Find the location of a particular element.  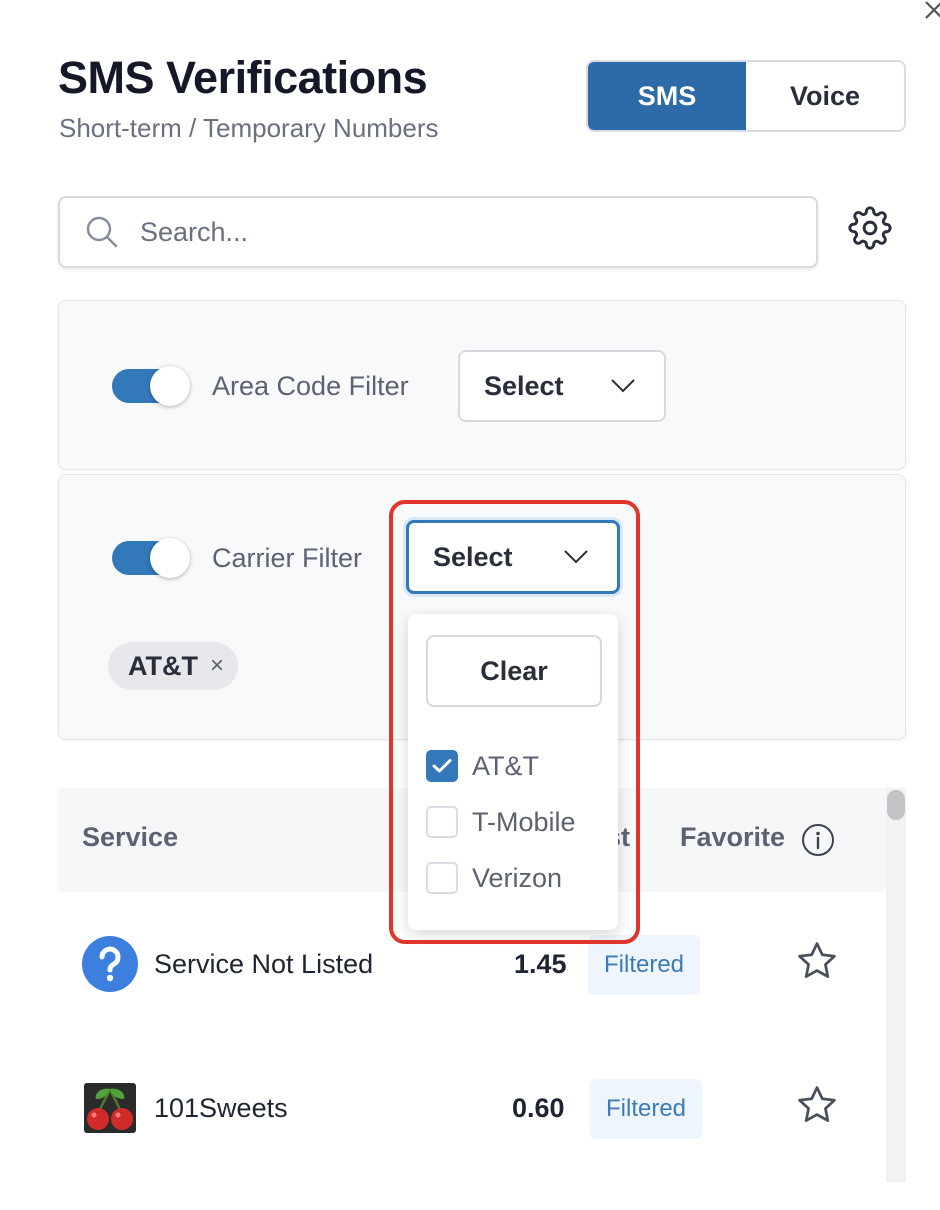

mode-toggle: SMS Voice is located at coordinates (746, 96).